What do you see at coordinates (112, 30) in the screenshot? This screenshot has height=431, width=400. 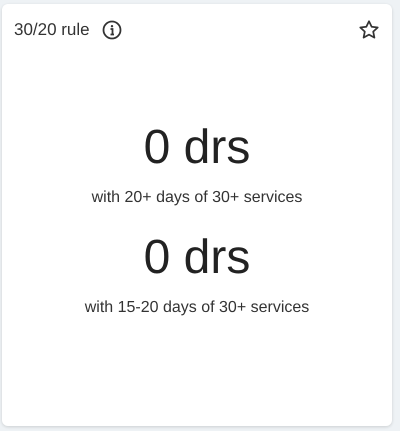 I see `info-icon` at bounding box center [112, 30].